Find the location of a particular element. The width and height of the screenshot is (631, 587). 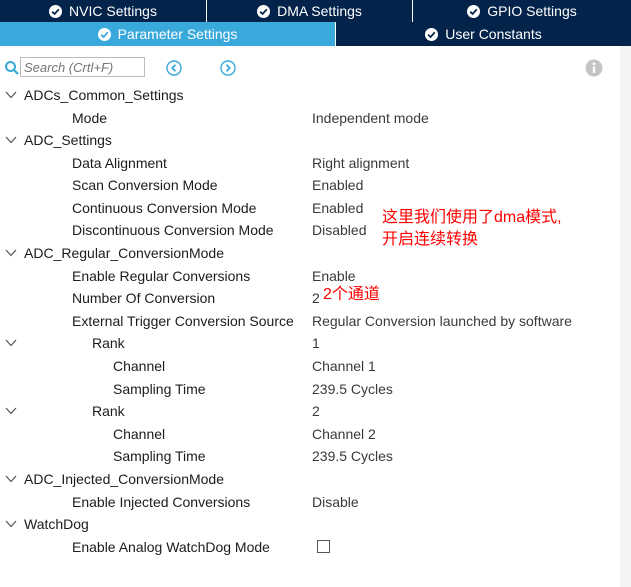

tree-row-enable-analog-watchdog-mode: Enable Analog WatchDog Mode is located at coordinates (315, 547).